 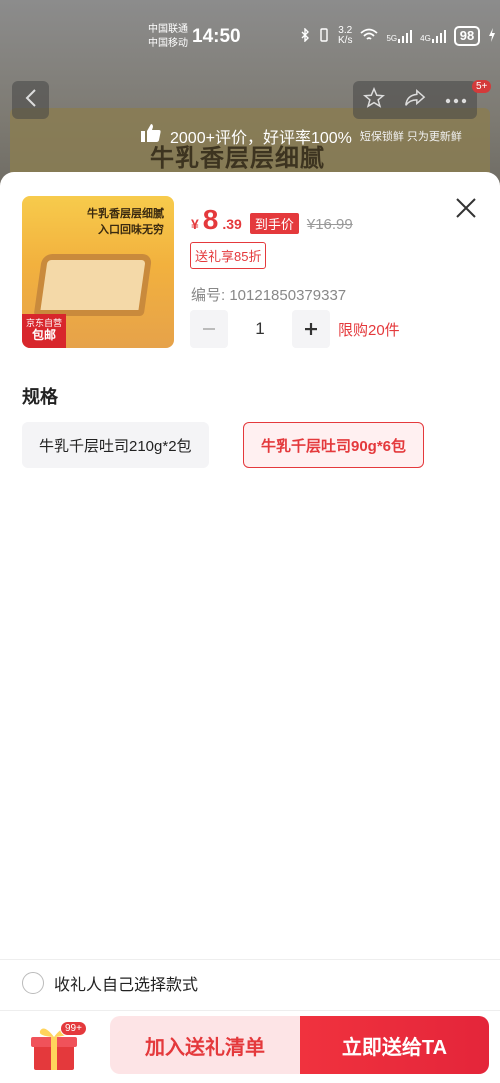 I want to click on review-subtext: 短保锁鲜 只为更新鲜, so click(x=410, y=136).